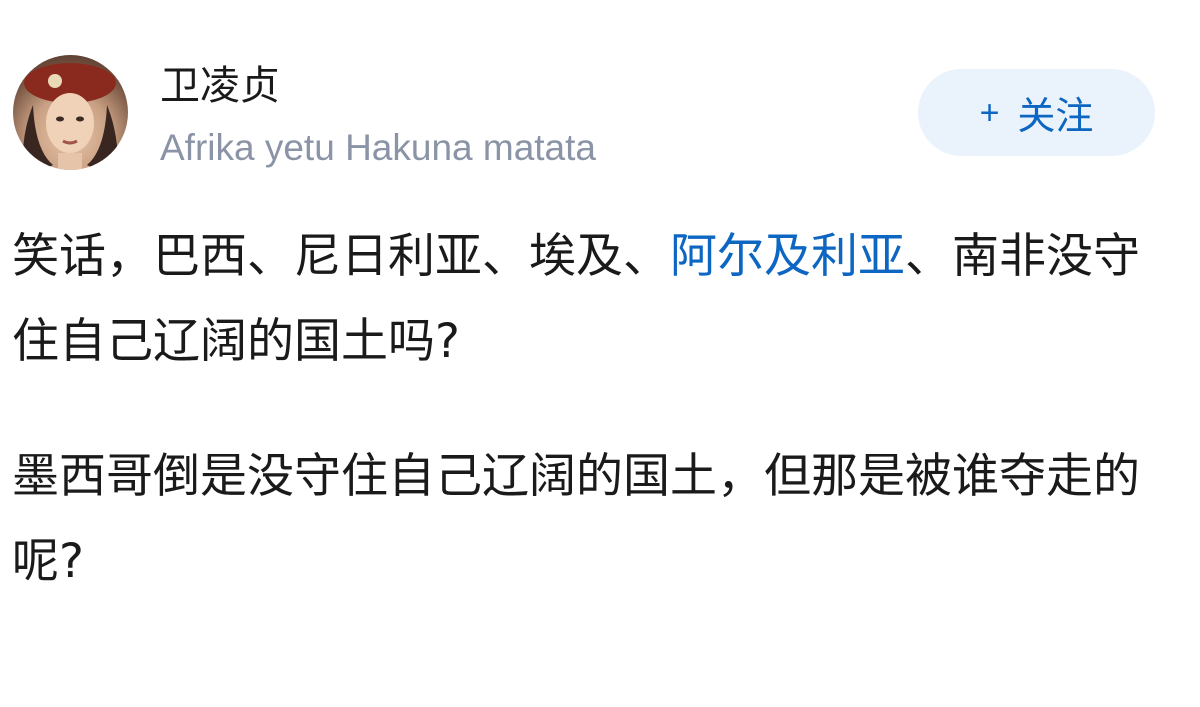 The width and height of the screenshot is (1200, 707). Describe the element at coordinates (378, 147) in the screenshot. I see `author-bio: Afrika yetu Hakuna matata` at that location.